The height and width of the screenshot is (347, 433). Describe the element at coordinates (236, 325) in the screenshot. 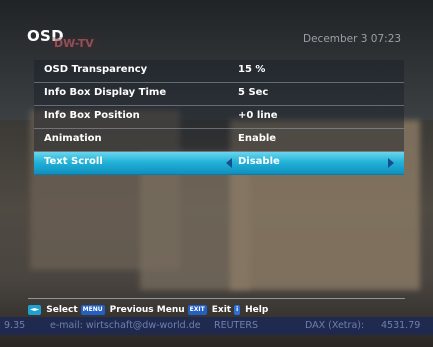

I see `ticker-source: REUTERS` at that location.